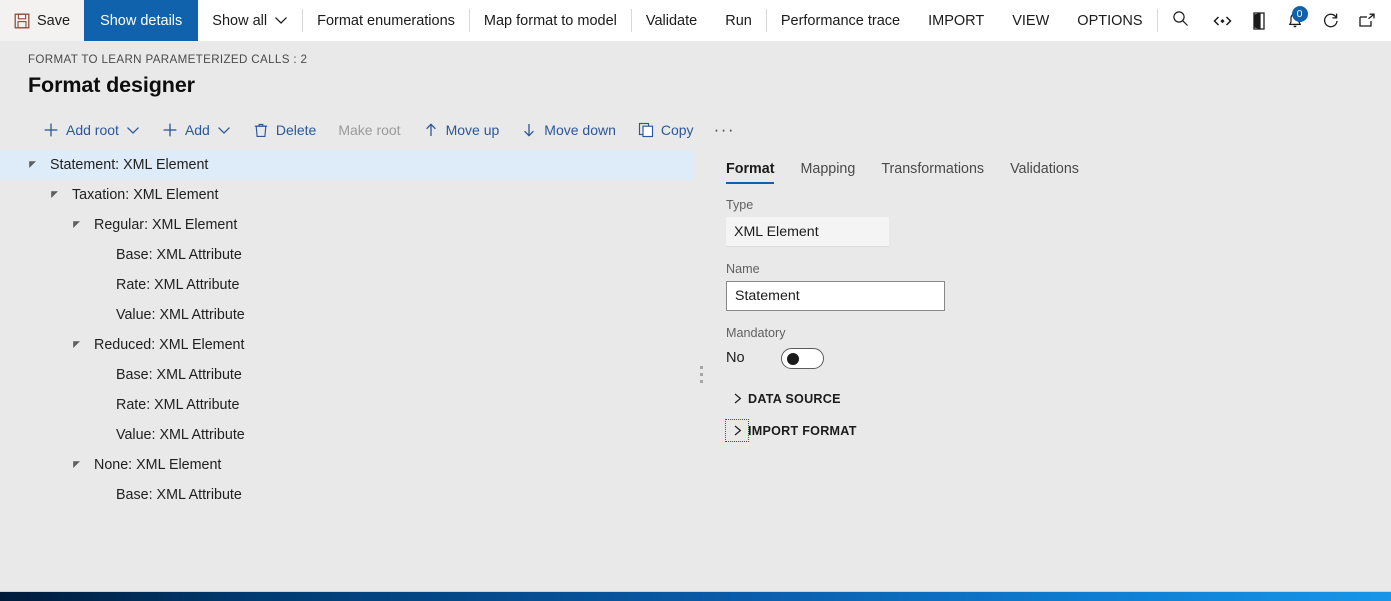 Image resolution: width=1391 pixels, height=601 pixels. Describe the element at coordinates (250, 20) in the screenshot. I see `top-nav-show-all: Show all` at that location.